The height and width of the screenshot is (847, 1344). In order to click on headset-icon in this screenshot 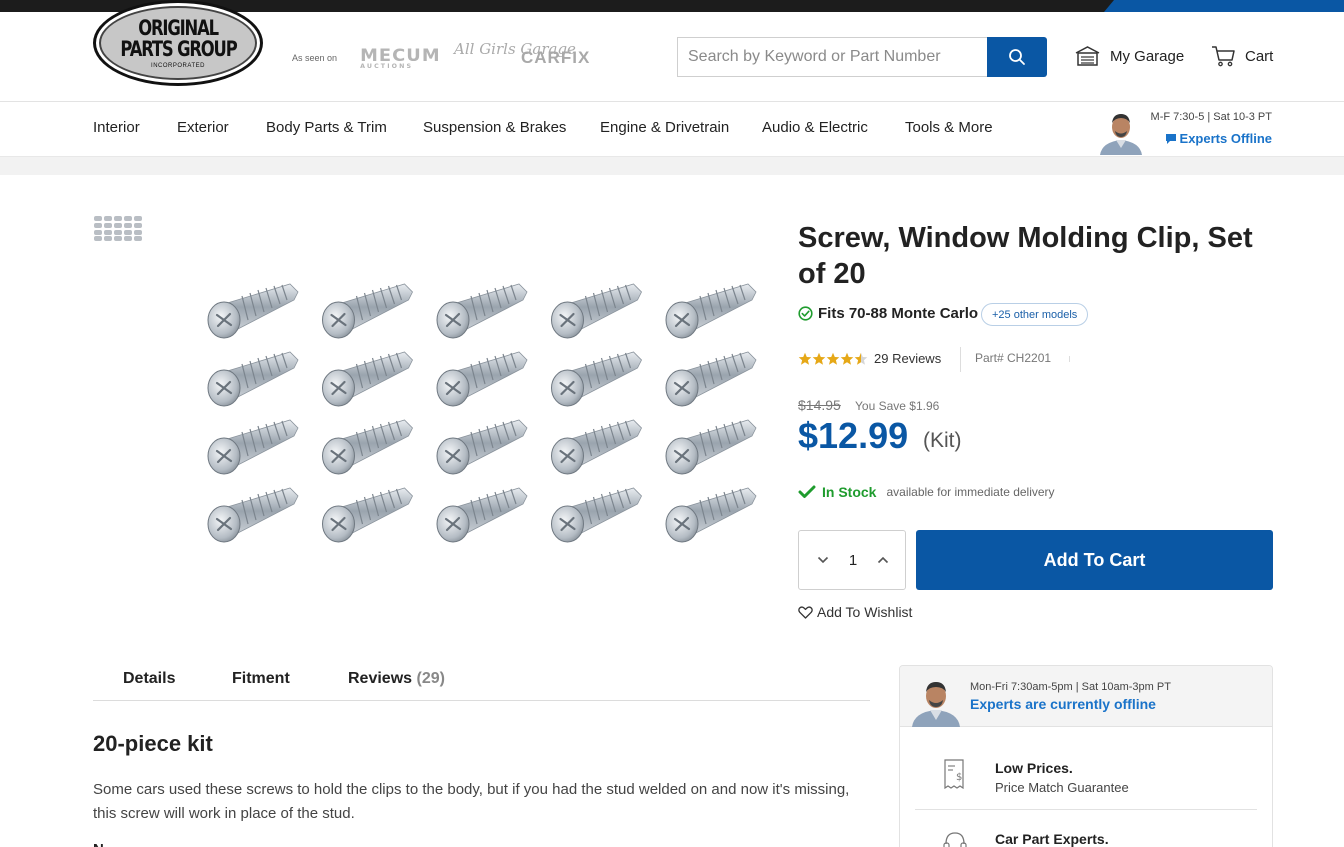, I will do `click(955, 839)`.